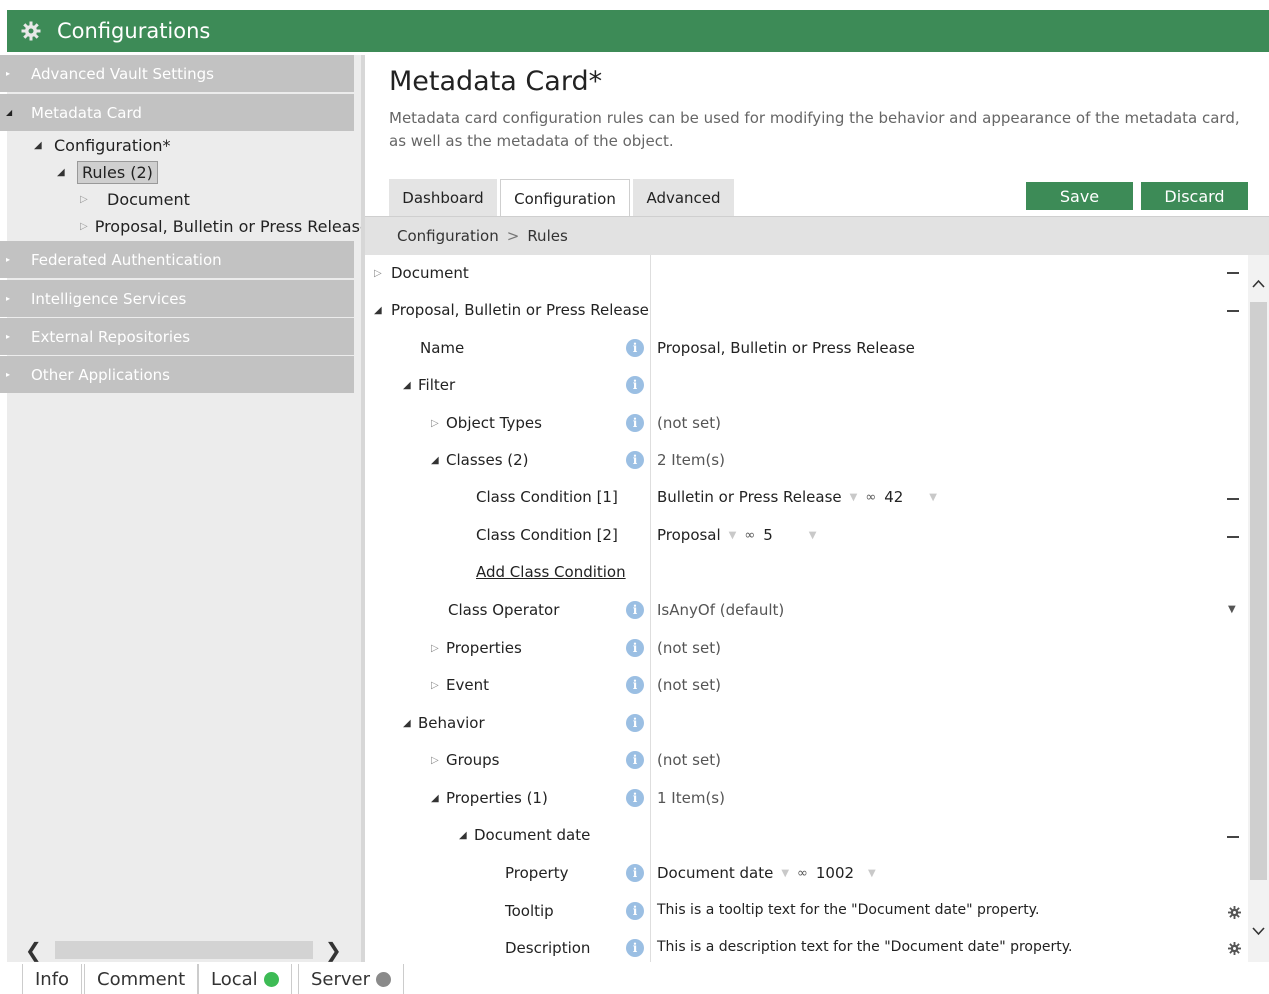  What do you see at coordinates (720, 610) in the screenshot?
I see `class-operator-value: IsAnyOf (default)` at bounding box center [720, 610].